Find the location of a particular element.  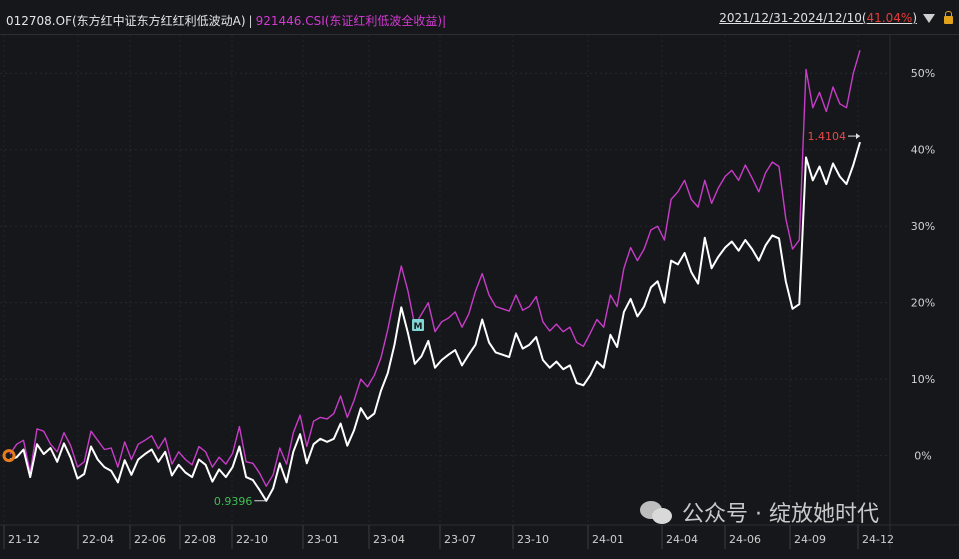

lock-icon is located at coordinates (948, 17).